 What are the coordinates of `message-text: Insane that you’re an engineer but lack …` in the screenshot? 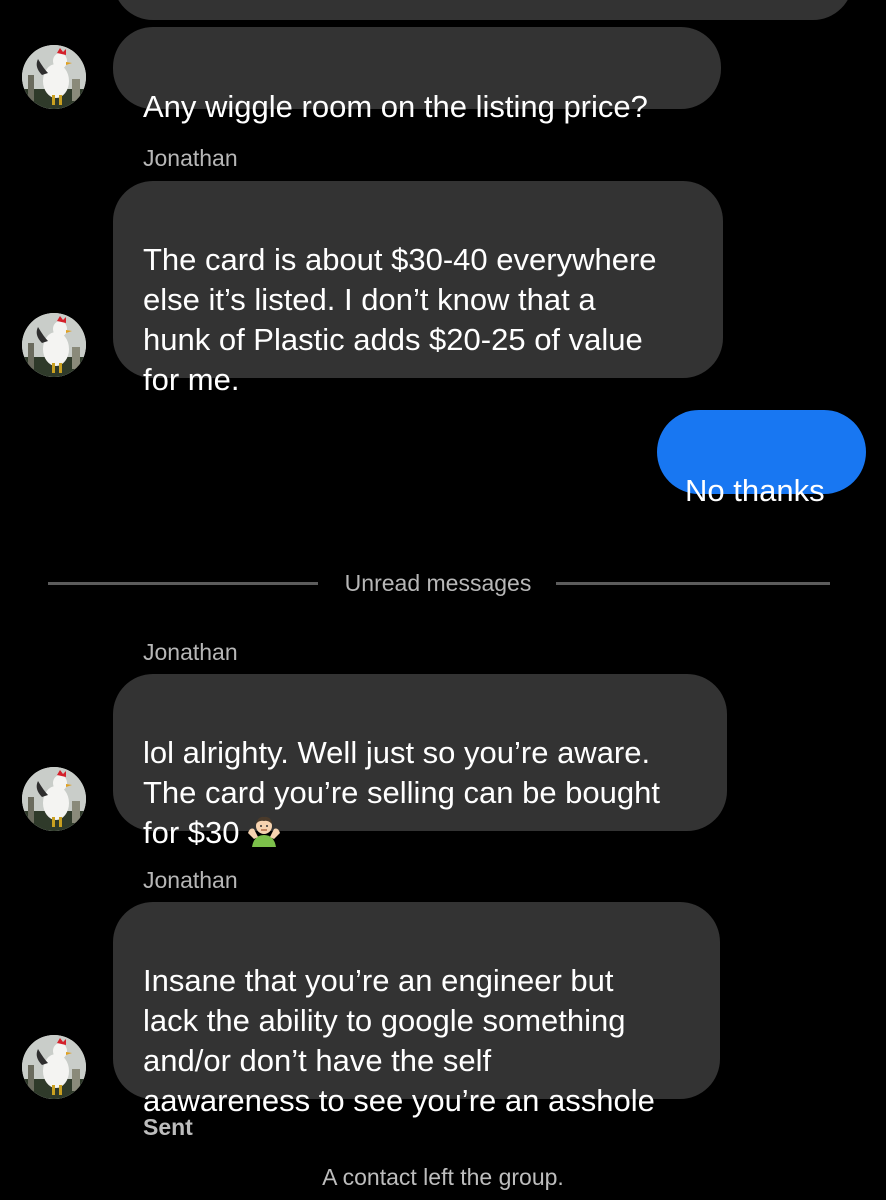 It's located at (399, 1040).